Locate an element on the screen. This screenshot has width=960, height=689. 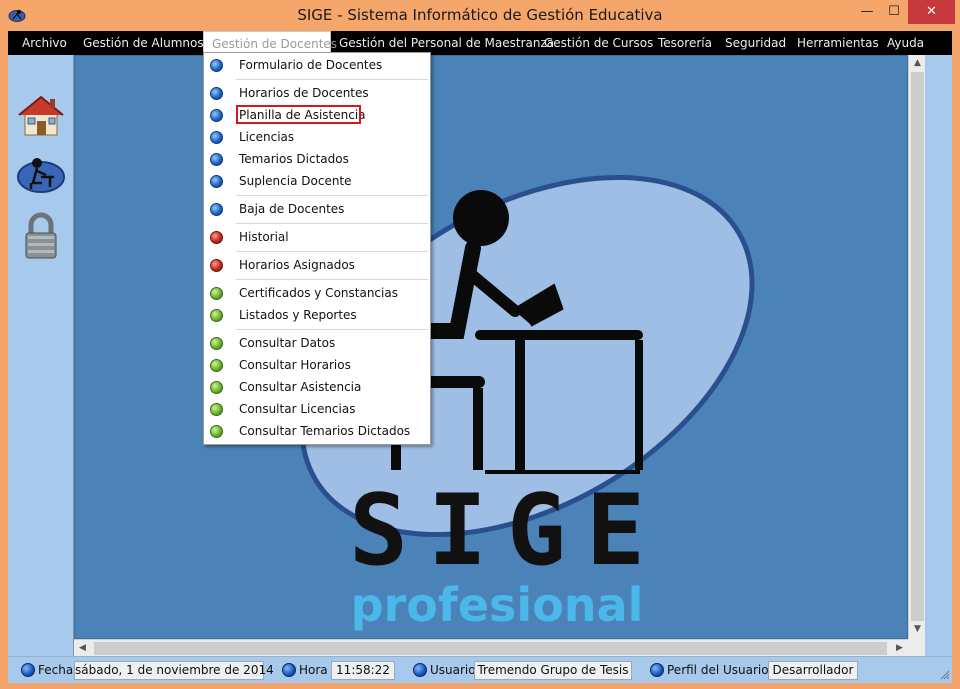
highlight-box is located at coordinates (298, 114).